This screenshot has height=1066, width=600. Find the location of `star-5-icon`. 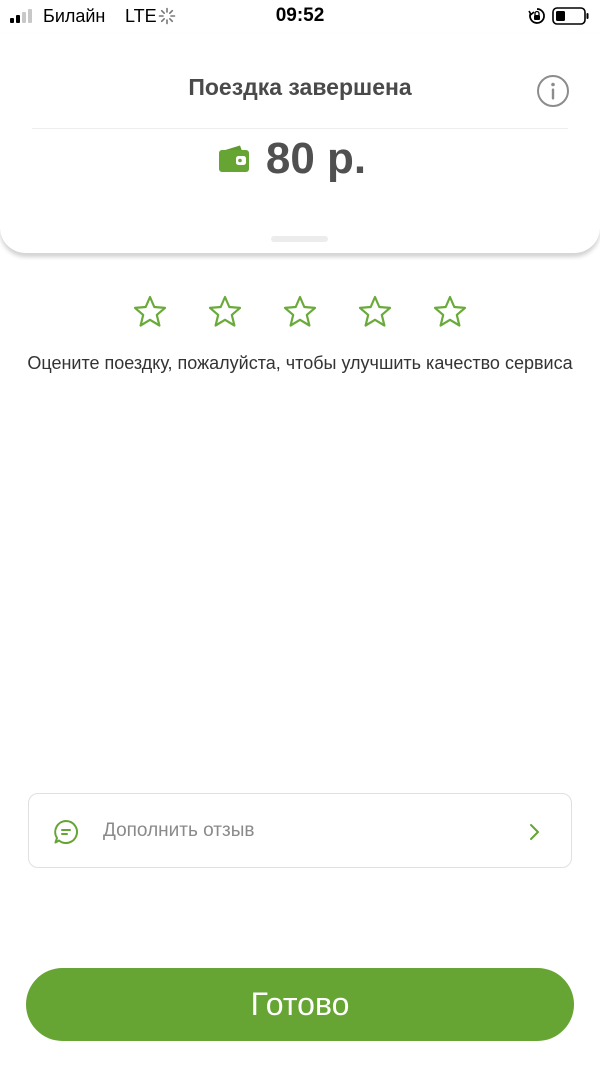

star-5-icon is located at coordinates (450, 312).